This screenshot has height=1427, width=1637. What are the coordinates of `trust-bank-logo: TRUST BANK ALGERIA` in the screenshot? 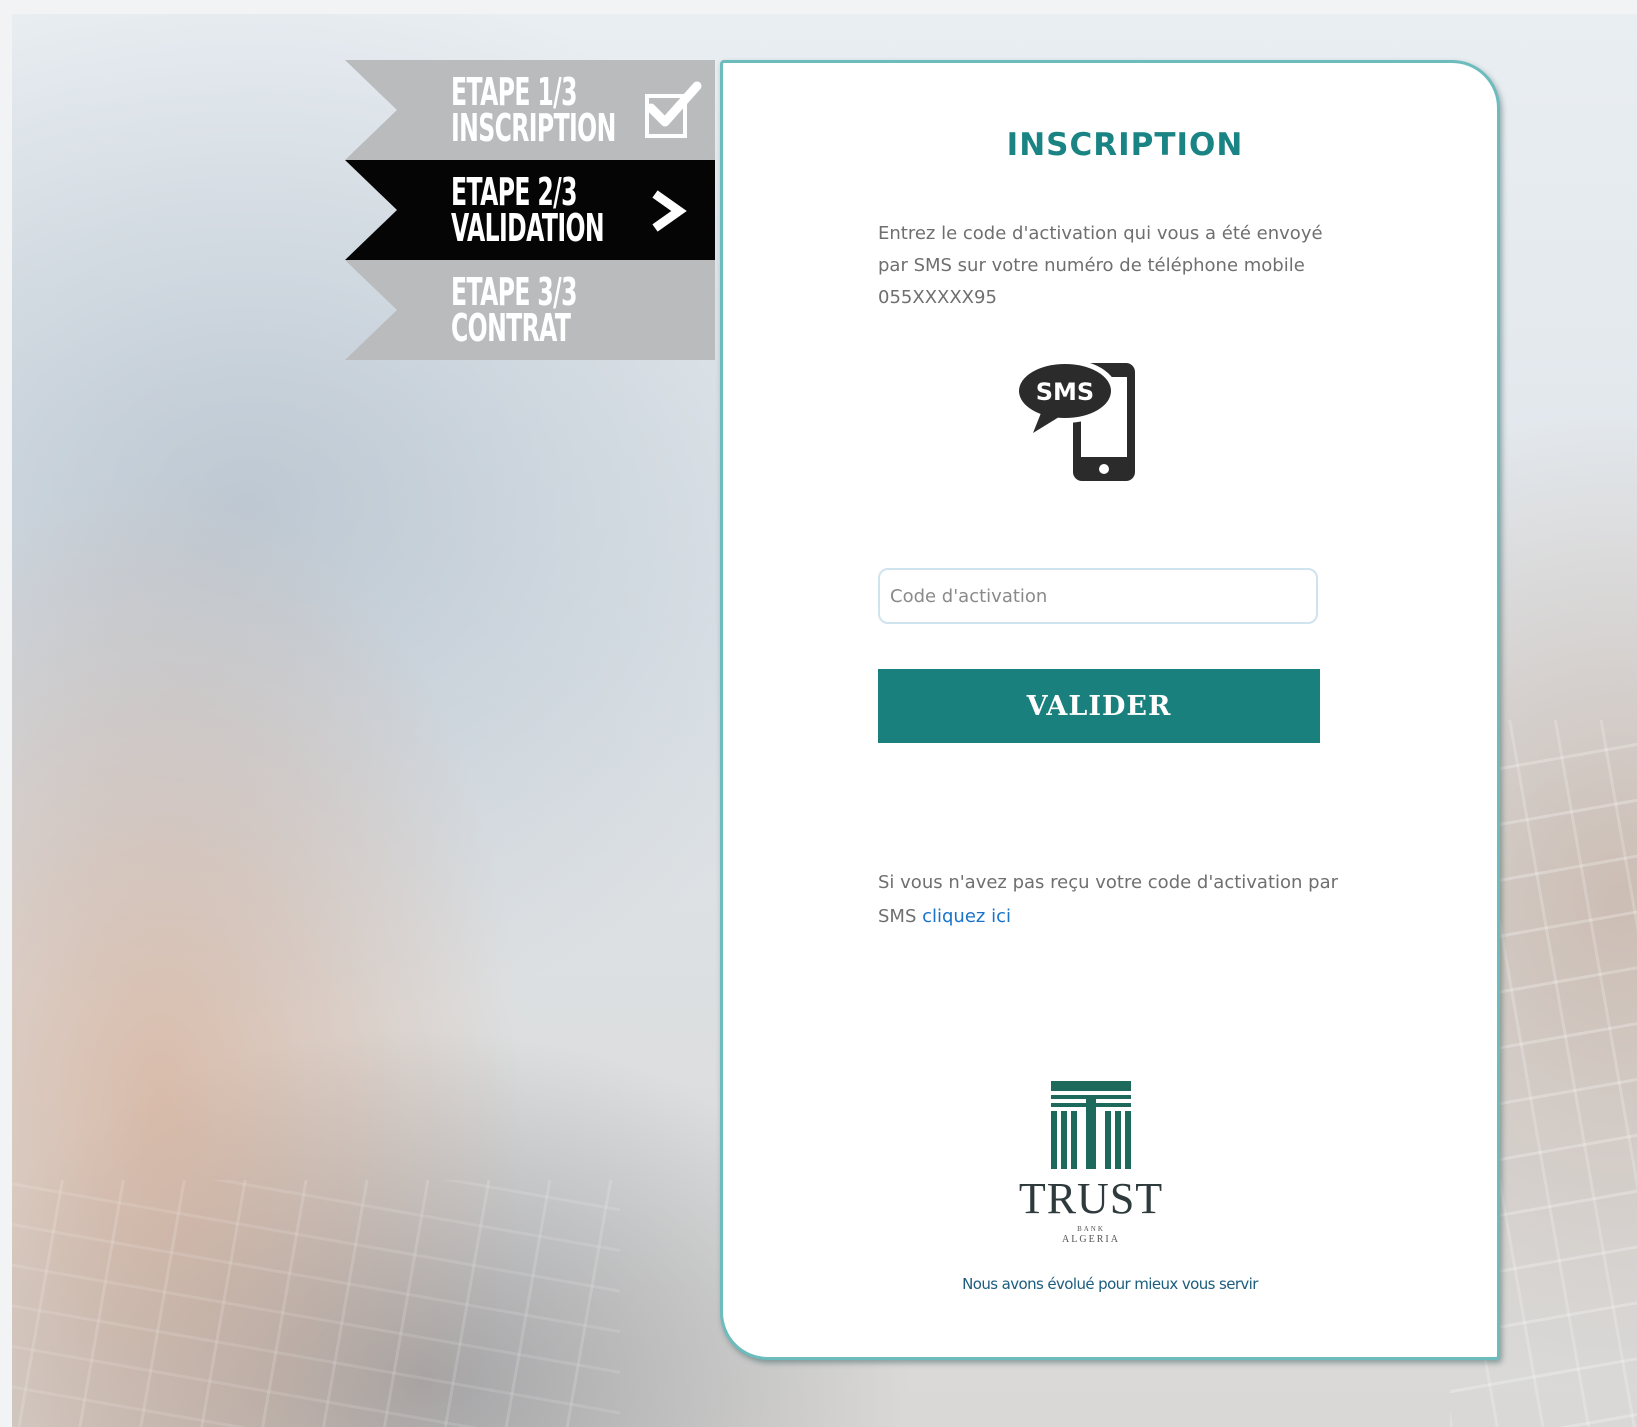 It's located at (1091, 1160).